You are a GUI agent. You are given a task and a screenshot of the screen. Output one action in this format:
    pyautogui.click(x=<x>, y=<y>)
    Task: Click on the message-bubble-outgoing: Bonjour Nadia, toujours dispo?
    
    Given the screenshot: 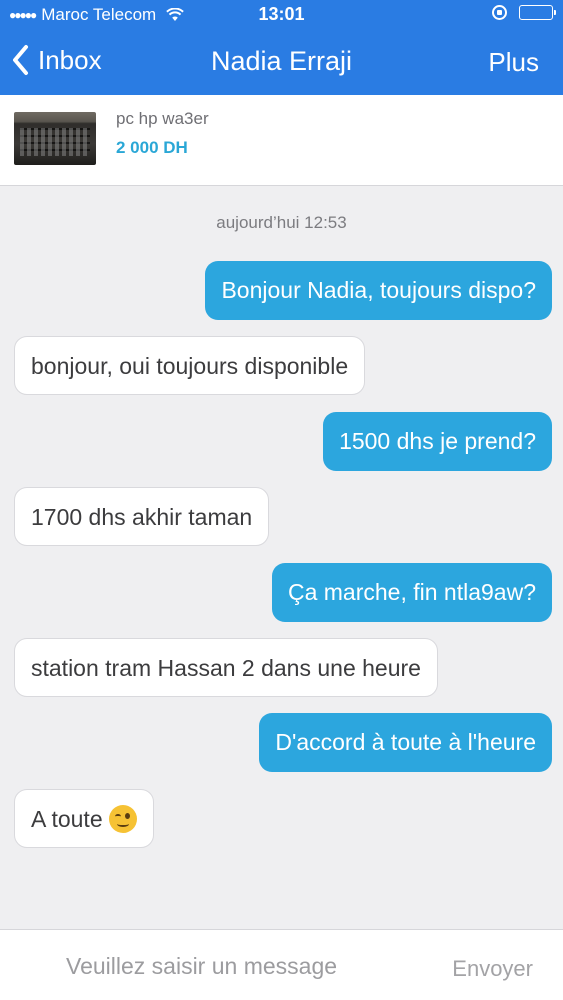 What is the action you would take?
    pyautogui.click(x=378, y=290)
    